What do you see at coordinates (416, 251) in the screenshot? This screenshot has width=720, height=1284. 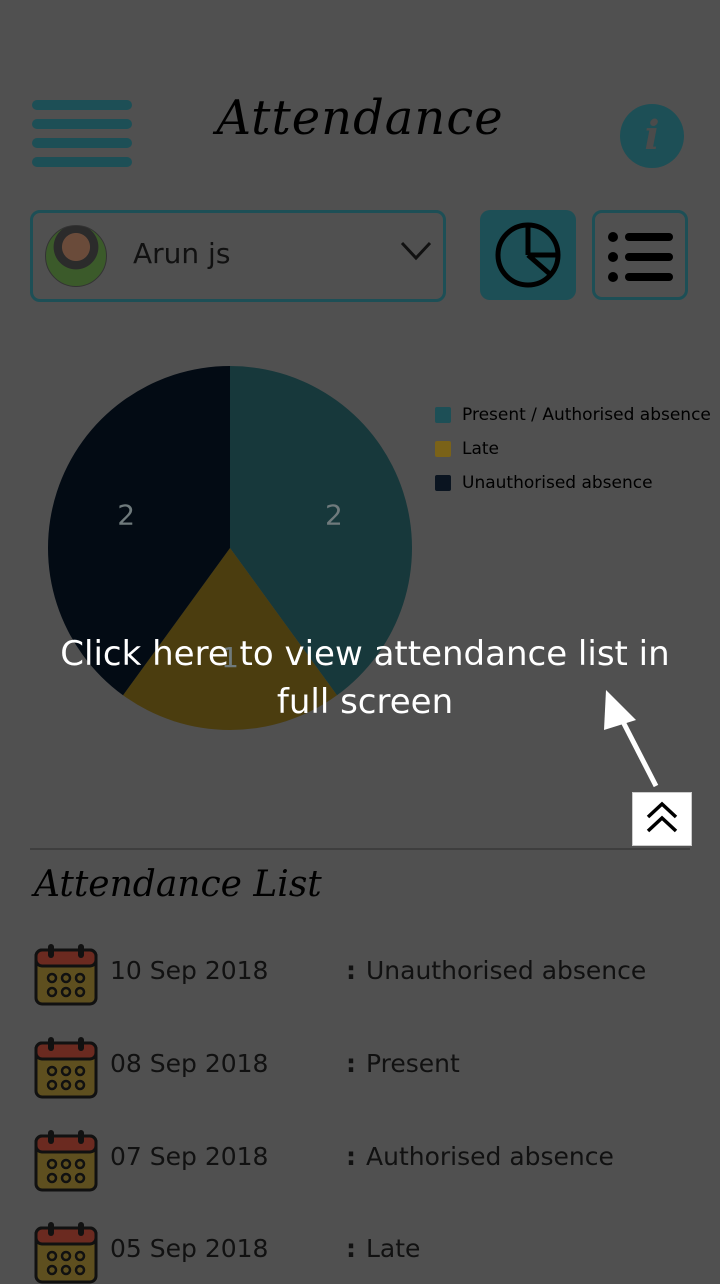 I see `chevron-down-icon` at bounding box center [416, 251].